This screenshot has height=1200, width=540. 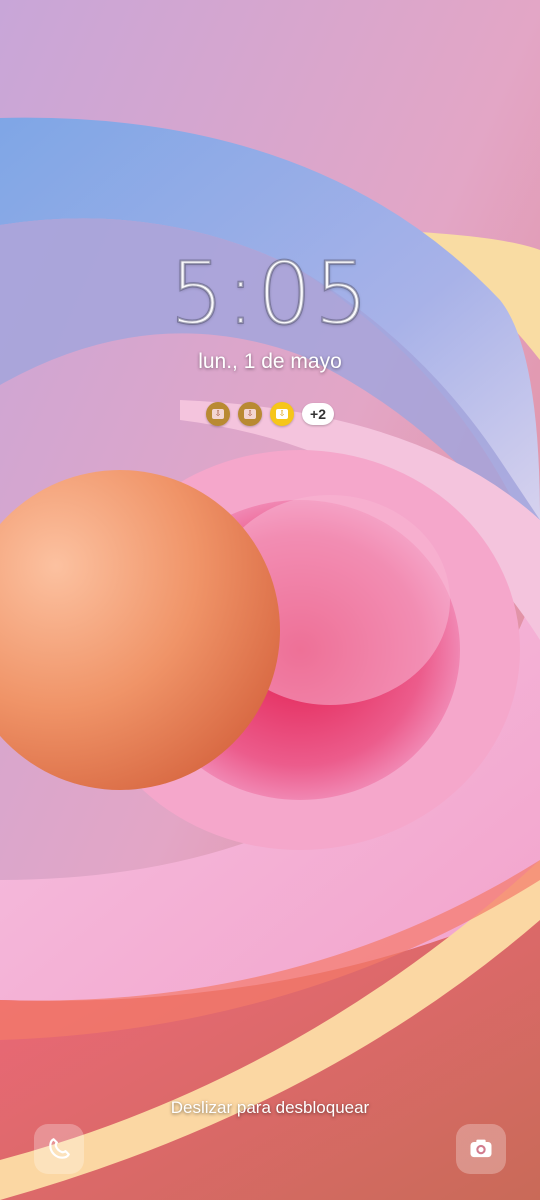 I want to click on lockscreen-date: lun., 1 de mayo, so click(x=270, y=361).